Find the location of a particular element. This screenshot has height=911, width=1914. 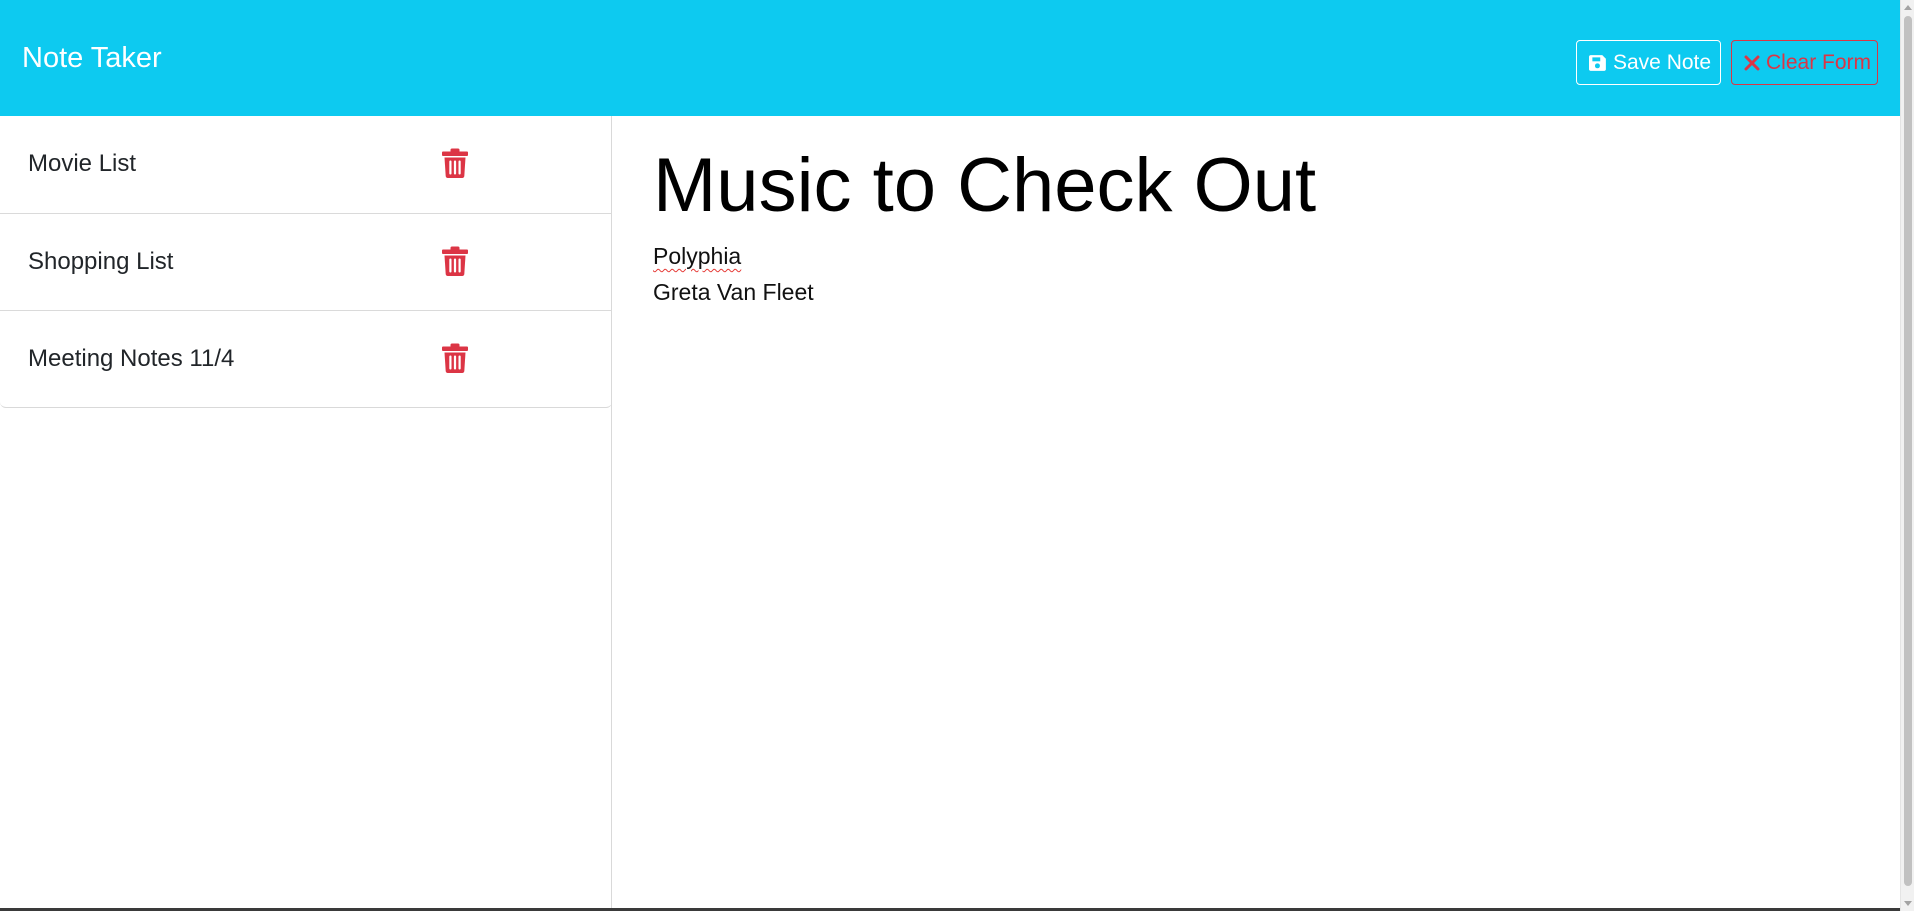

floppy-disk-icon is located at coordinates (1598, 63).